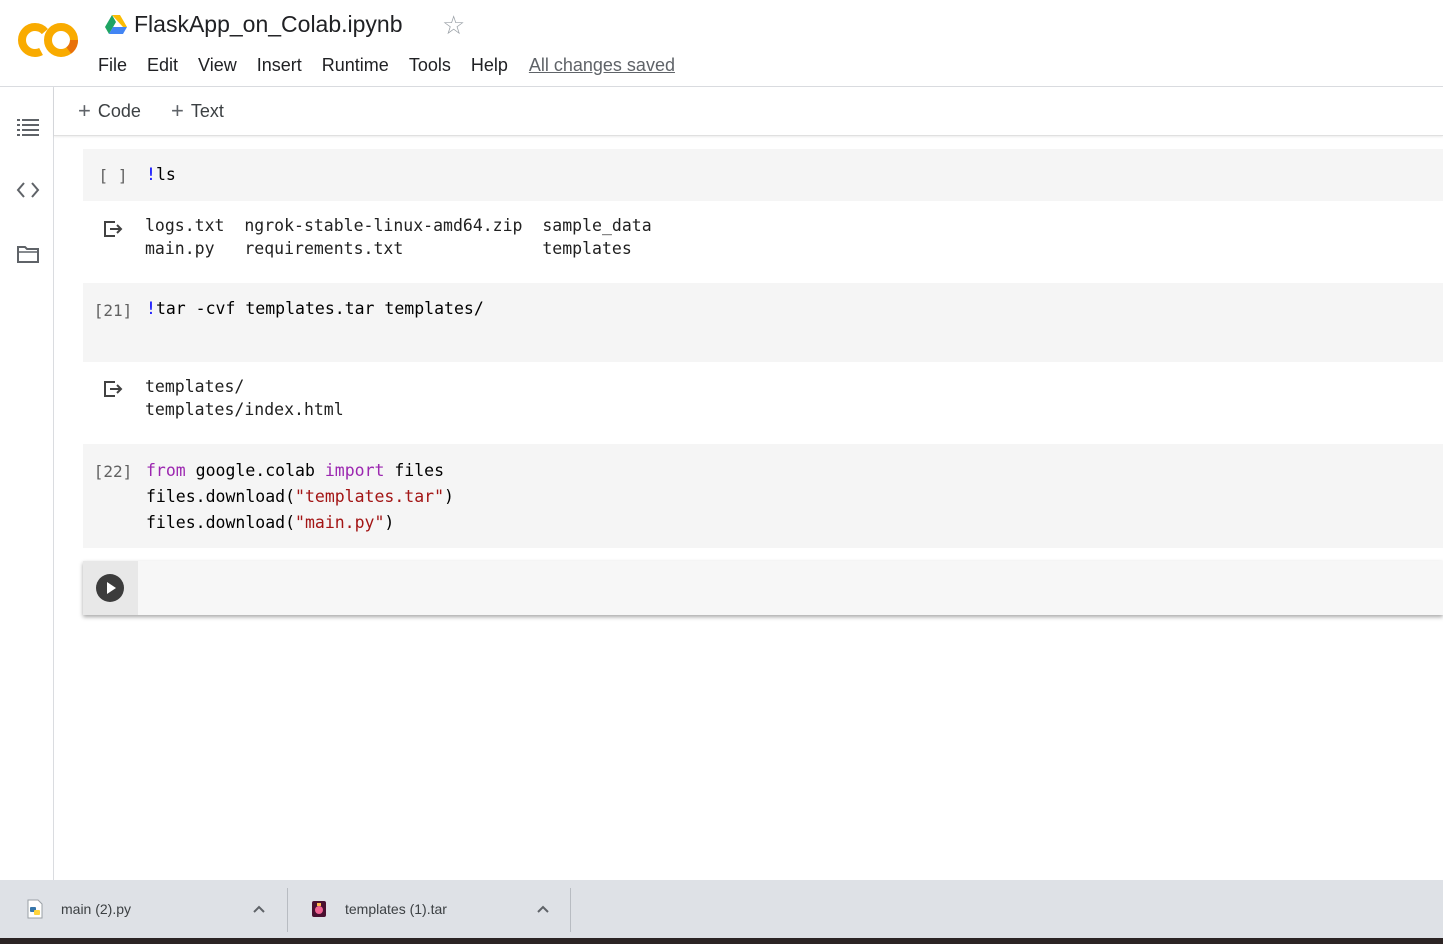 The height and width of the screenshot is (944, 1443). Describe the element at coordinates (28, 127) in the screenshot. I see `table-of-contents-icon` at that location.